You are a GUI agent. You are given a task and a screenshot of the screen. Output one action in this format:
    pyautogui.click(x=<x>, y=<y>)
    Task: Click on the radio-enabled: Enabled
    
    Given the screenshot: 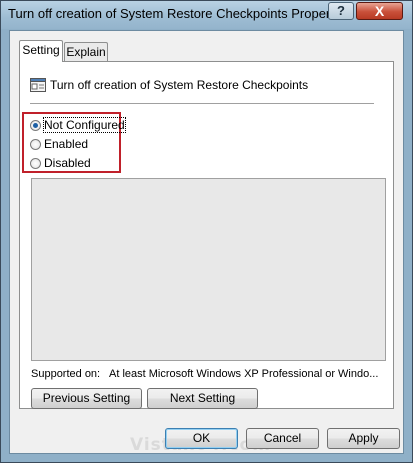 What is the action you would take?
    pyautogui.click(x=59, y=145)
    